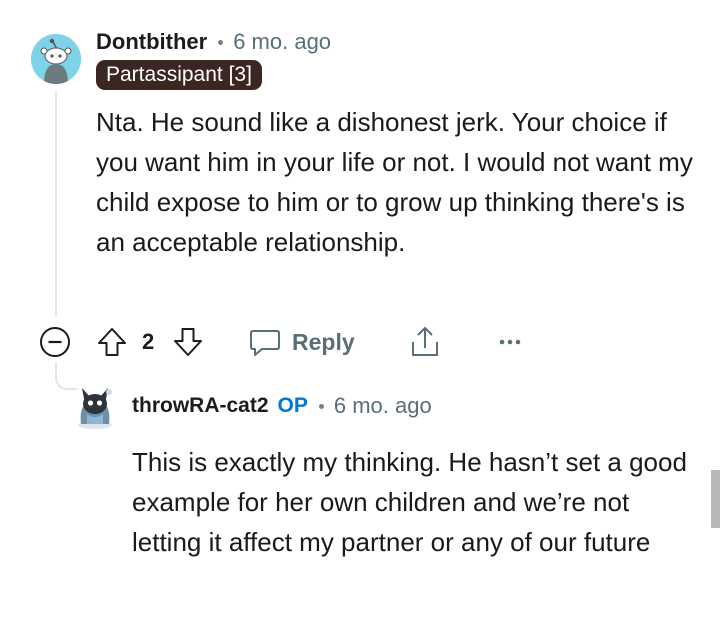 The width and height of the screenshot is (720, 620). What do you see at coordinates (292, 405) in the screenshot?
I see `op-badge: OP` at bounding box center [292, 405].